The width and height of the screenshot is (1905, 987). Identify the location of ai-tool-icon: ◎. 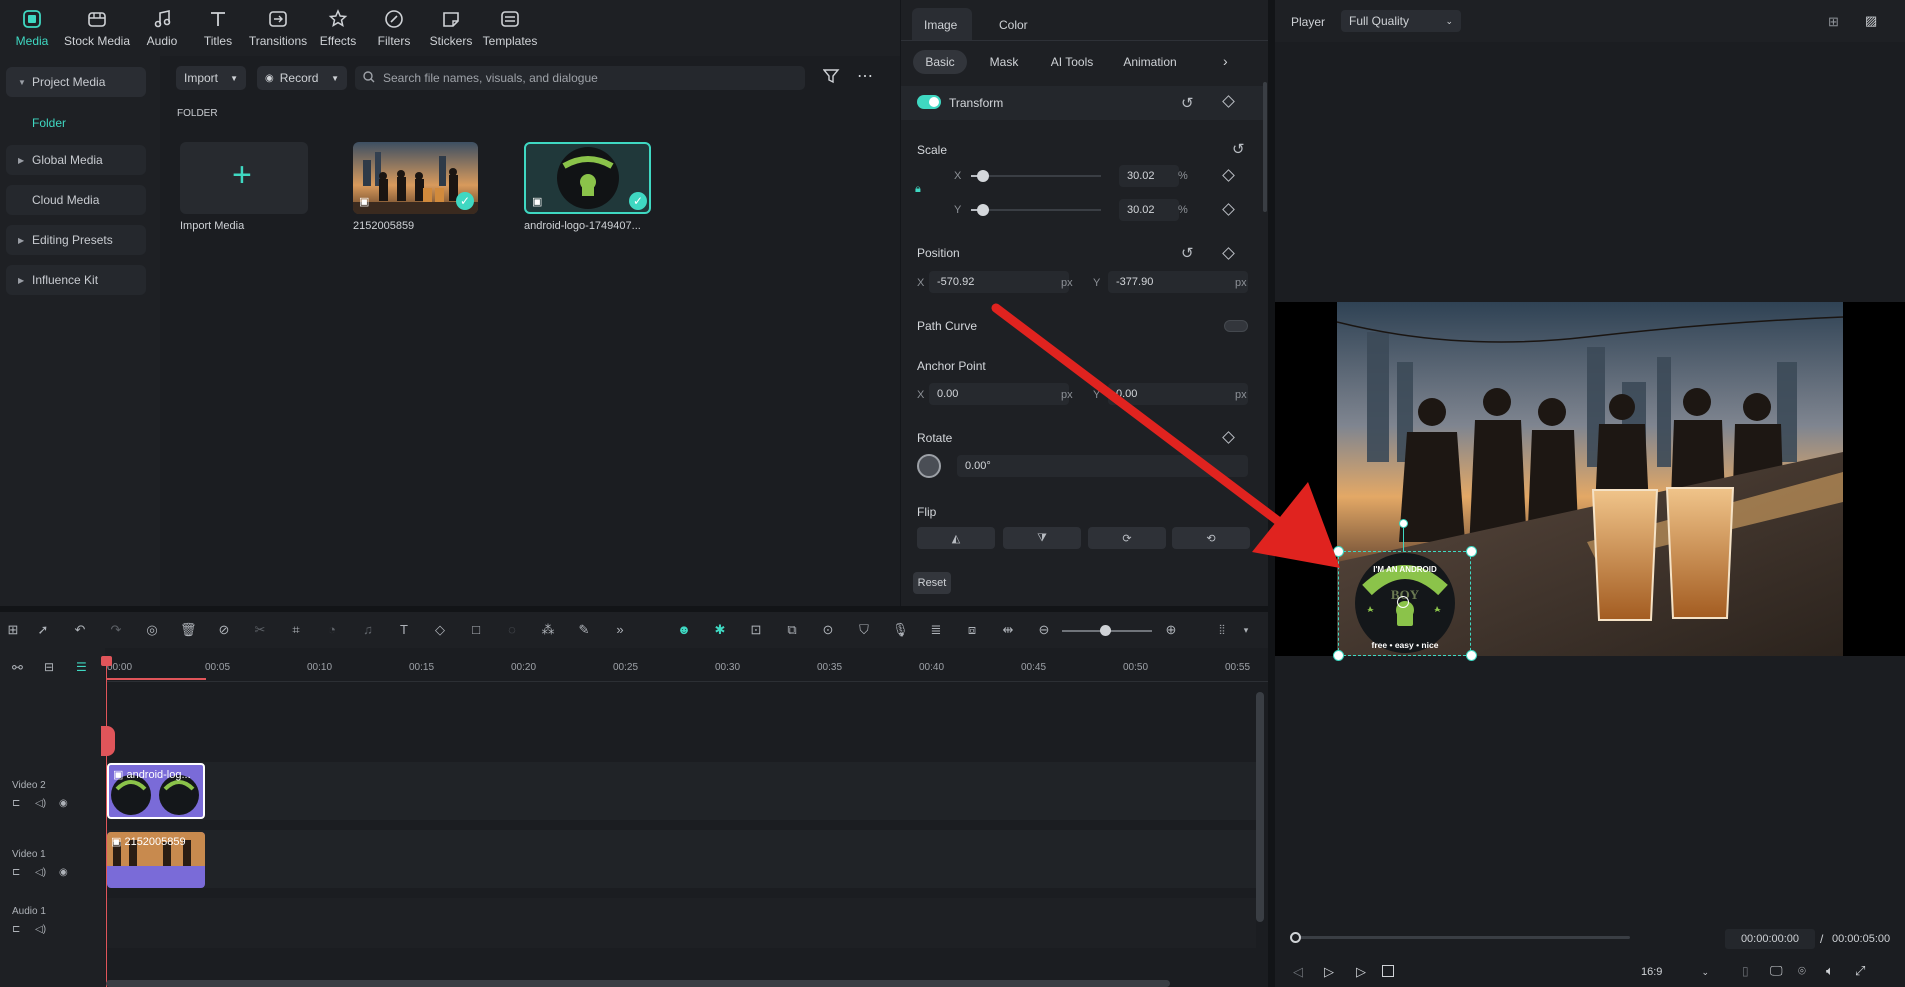
(152, 630).